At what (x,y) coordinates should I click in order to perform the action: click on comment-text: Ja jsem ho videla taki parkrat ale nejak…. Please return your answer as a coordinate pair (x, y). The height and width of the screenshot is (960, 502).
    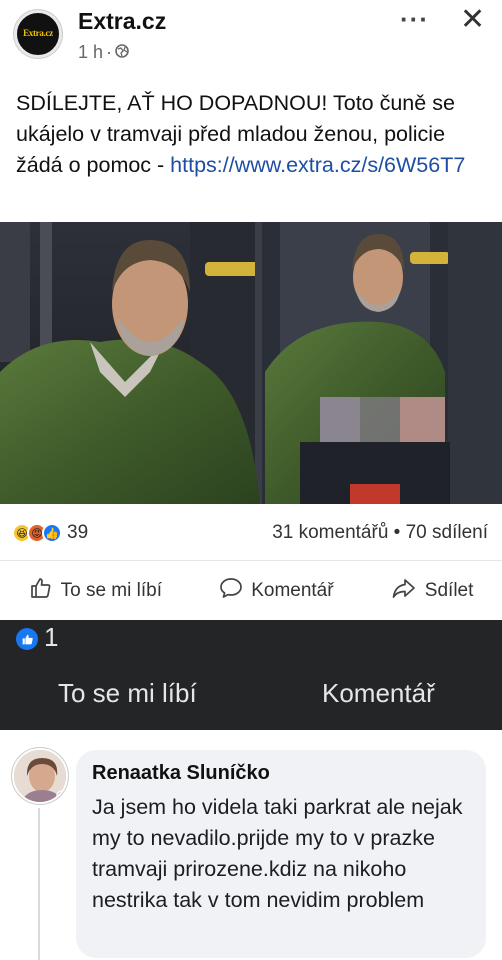
    Looking at the image, I should click on (277, 853).